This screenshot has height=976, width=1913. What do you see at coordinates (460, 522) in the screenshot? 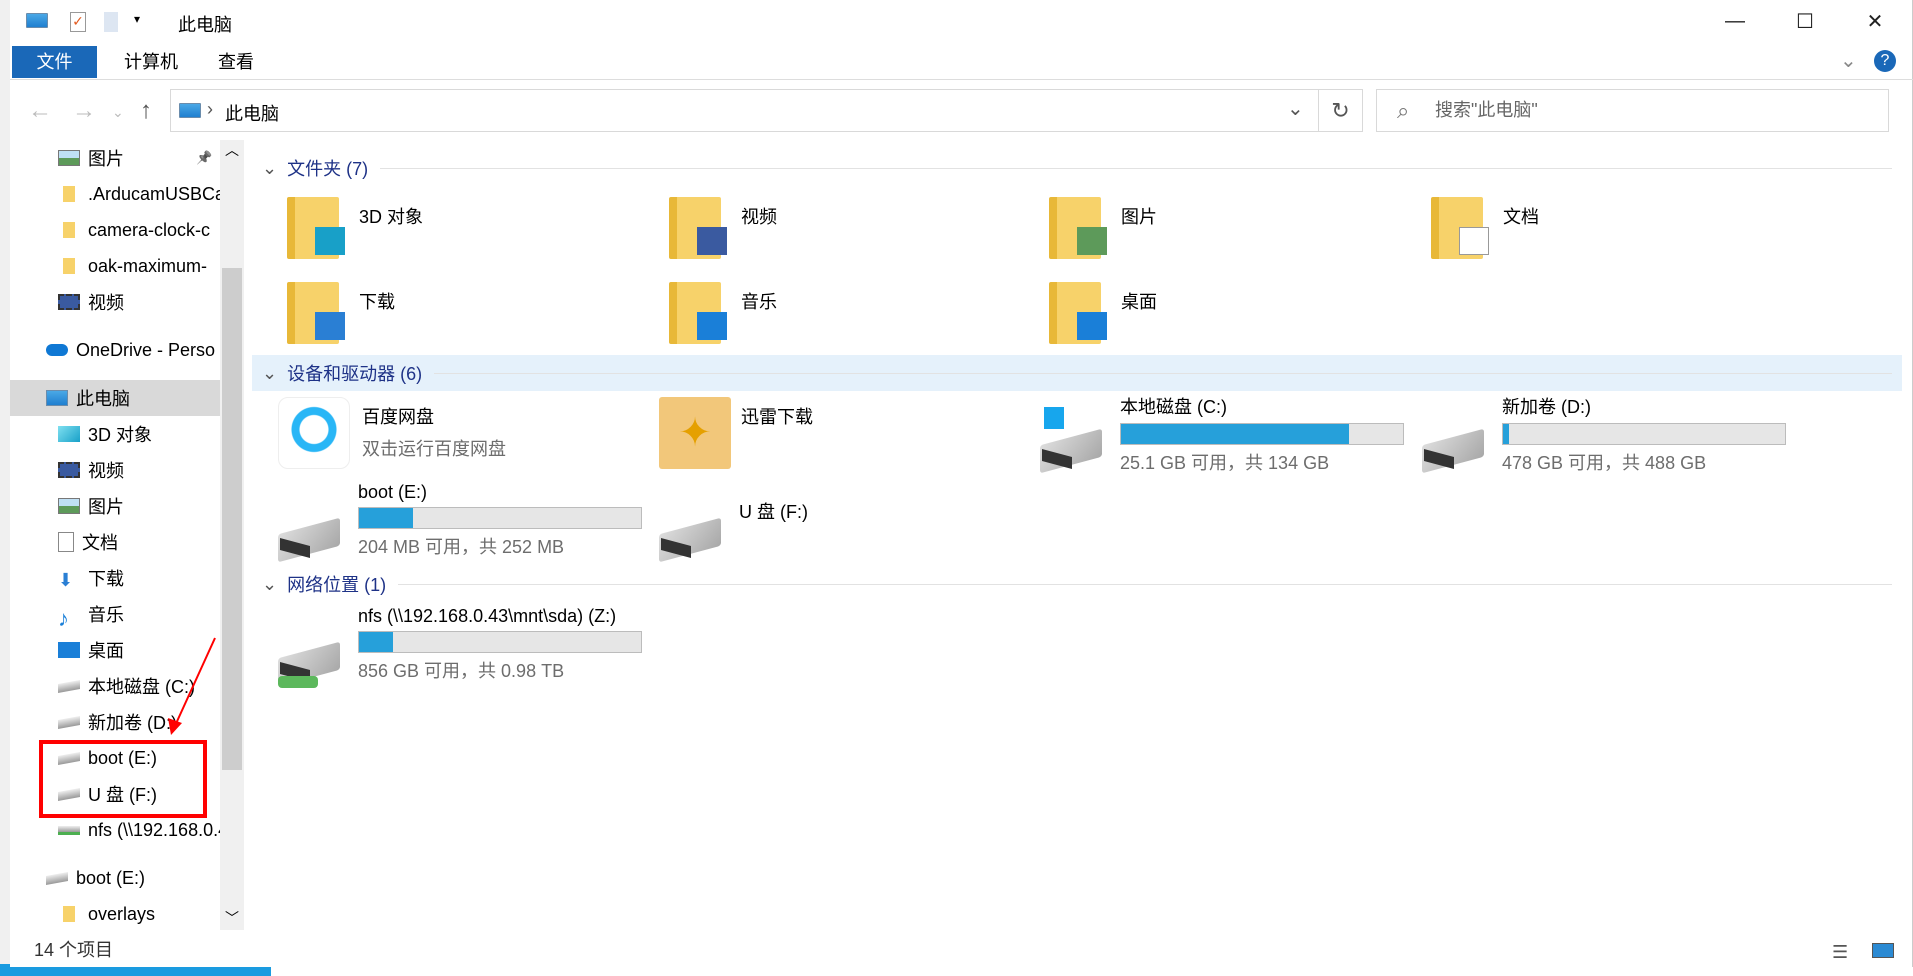
I see `drive-tile: boot (E:) 204 MB 可用，共 252 MB` at bounding box center [460, 522].